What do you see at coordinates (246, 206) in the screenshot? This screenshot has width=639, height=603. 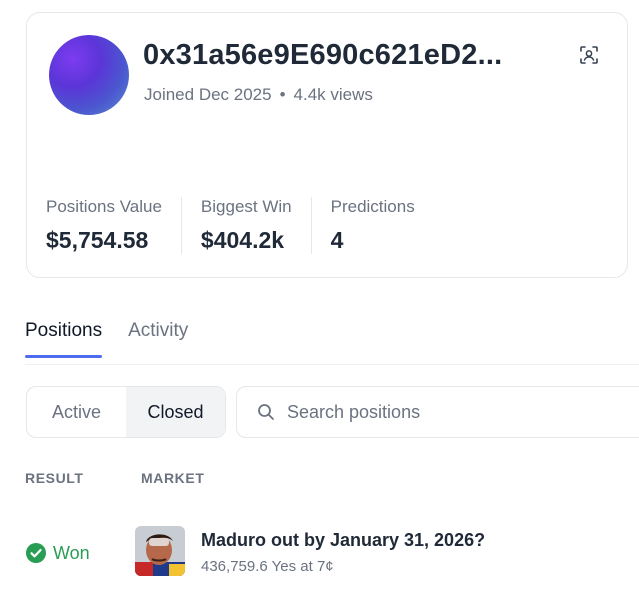 I see `stat-label: Biggest Win` at bounding box center [246, 206].